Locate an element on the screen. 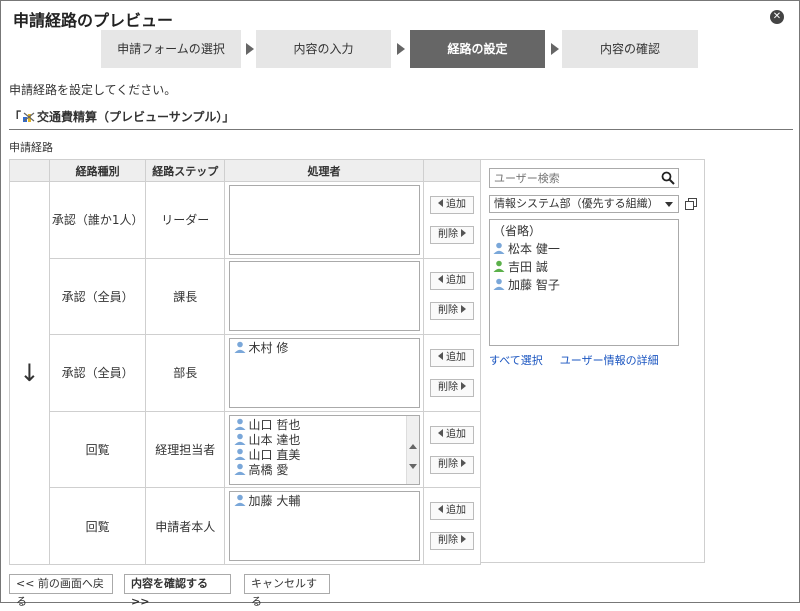 The height and width of the screenshot is (611, 800). organization-selected: 情報システム部（優先する組織） is located at coordinates (576, 203).